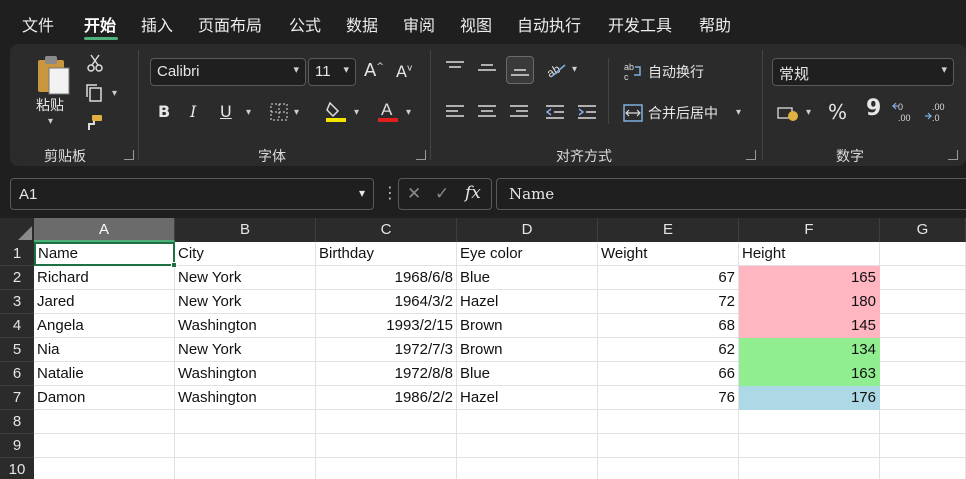 This screenshot has height=479, width=966. What do you see at coordinates (95, 63) in the screenshot?
I see `cut-icon` at bounding box center [95, 63].